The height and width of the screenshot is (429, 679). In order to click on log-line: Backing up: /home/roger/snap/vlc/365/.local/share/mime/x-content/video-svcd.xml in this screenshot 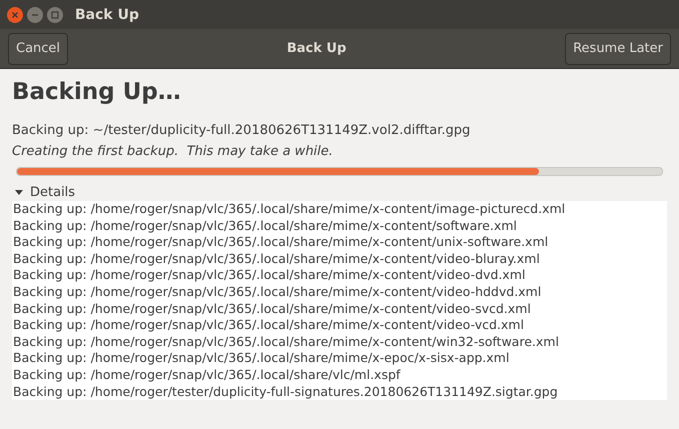, I will do `click(272, 309)`.